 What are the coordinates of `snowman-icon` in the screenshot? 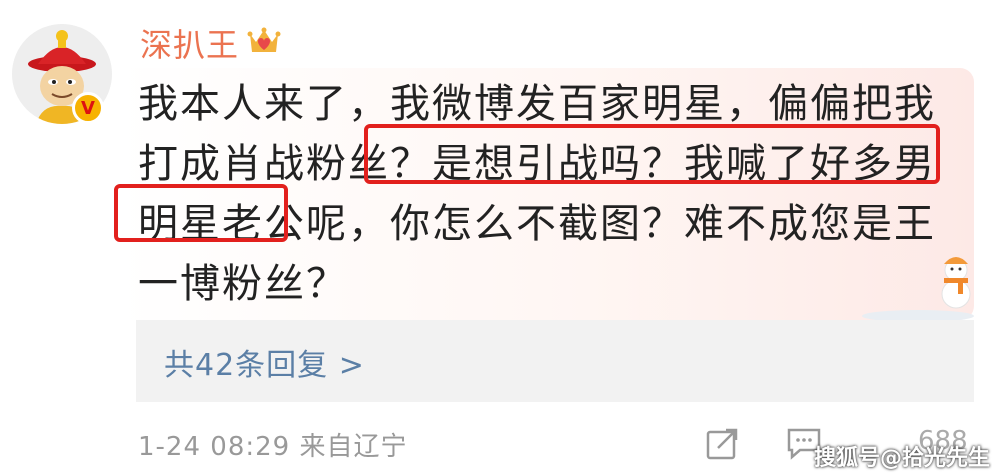 It's located at (918, 289).